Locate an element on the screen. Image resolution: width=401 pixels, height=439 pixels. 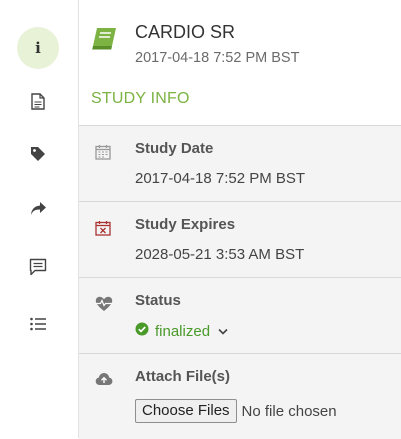
study-expires-row: Study Expires 2028-05-21 3:53 AM BST is located at coordinates (240, 239).